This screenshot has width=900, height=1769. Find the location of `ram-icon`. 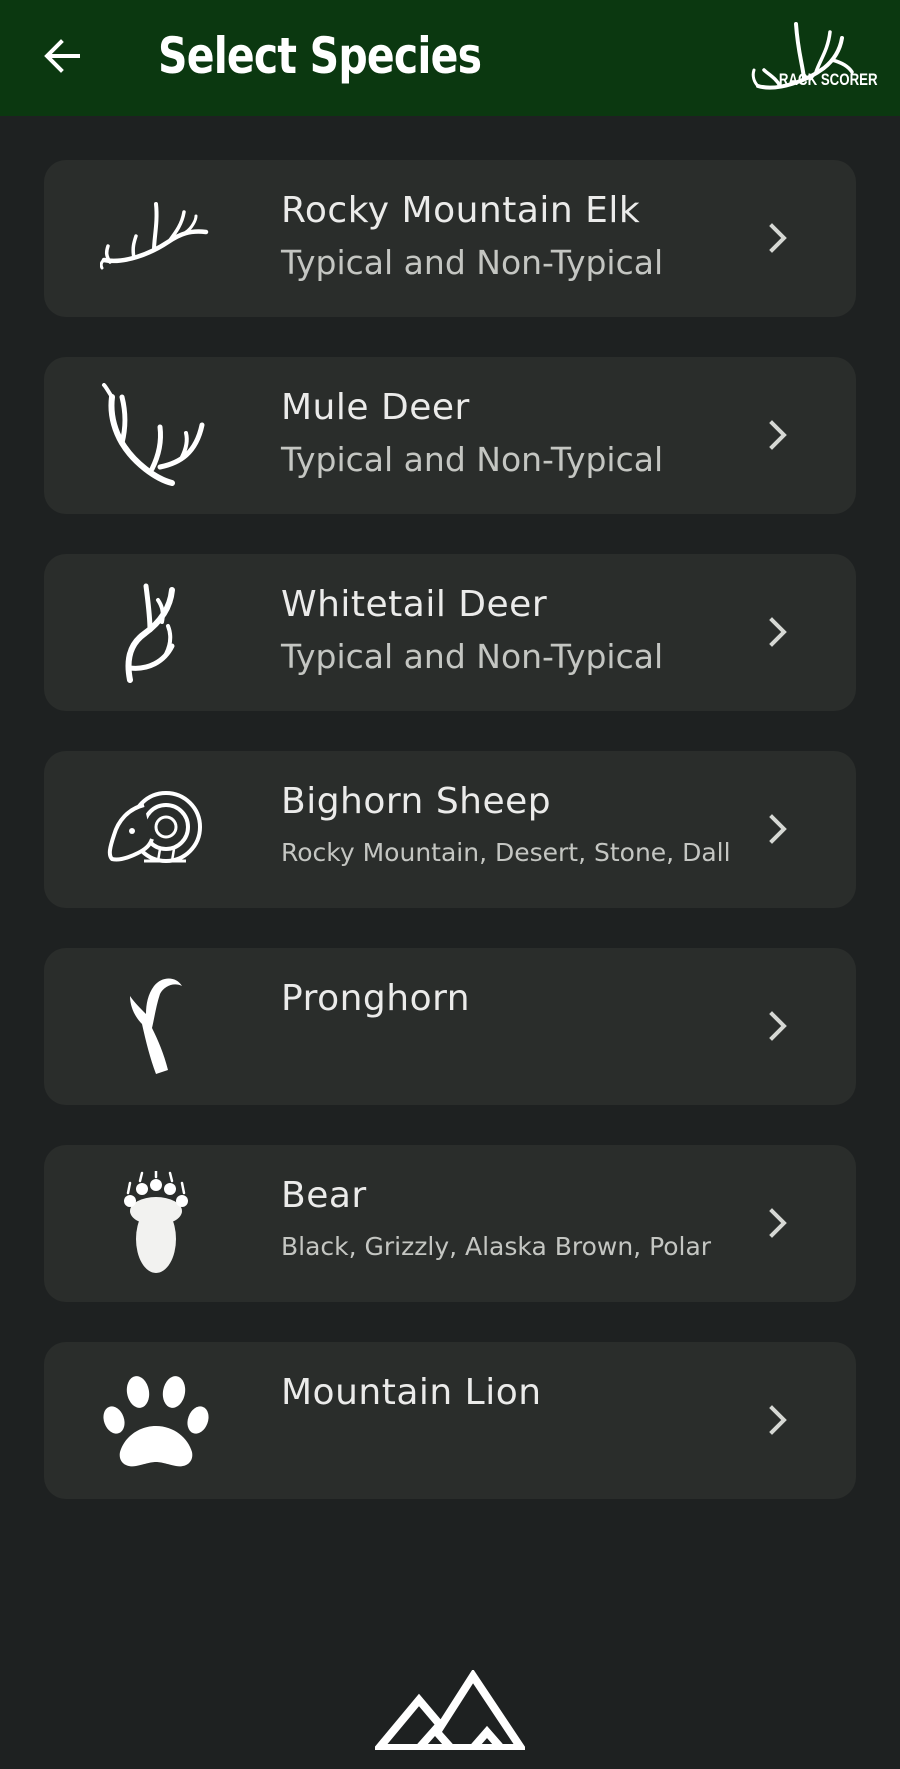

ram-icon is located at coordinates (156, 829).